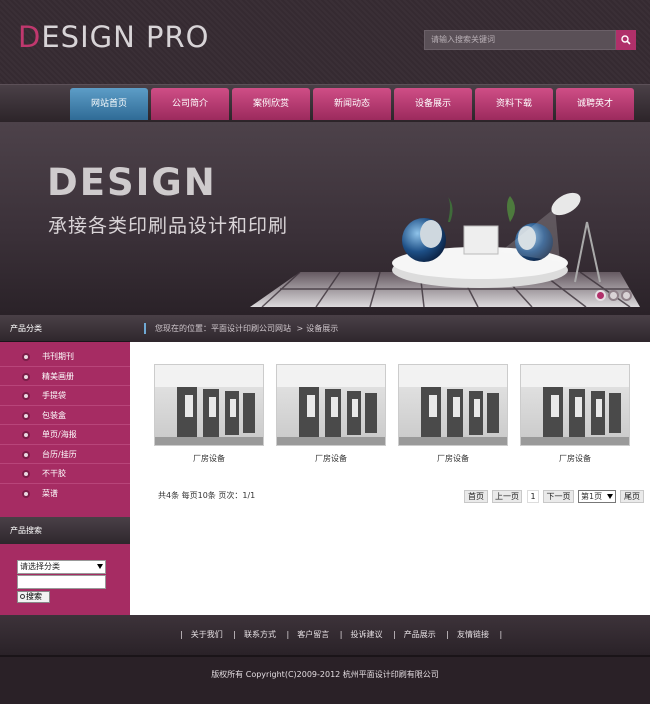 Image resolution: width=650 pixels, height=704 pixels. I want to click on footer-link-feedback: 投诉建议, so click(366, 634).